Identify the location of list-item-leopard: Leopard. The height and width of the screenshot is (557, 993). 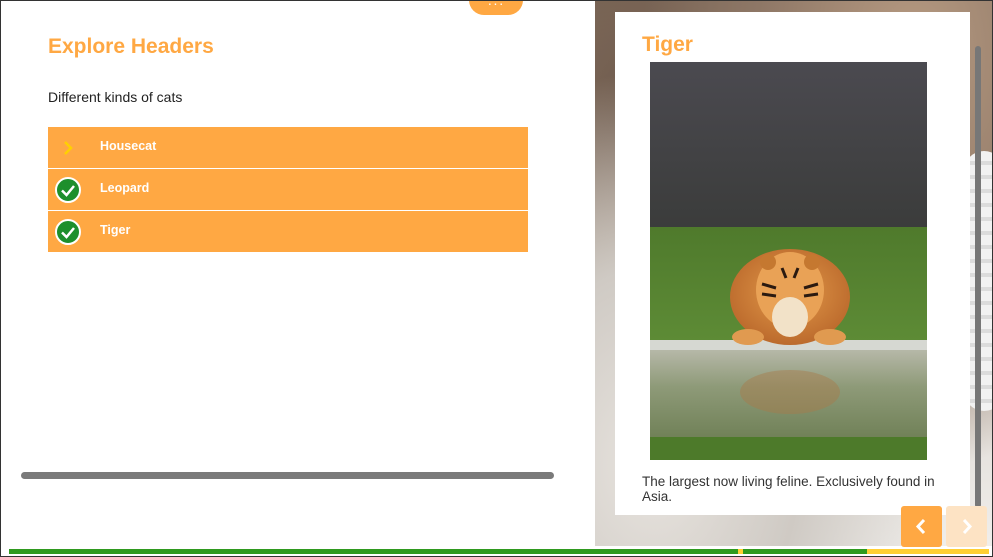
(288, 189).